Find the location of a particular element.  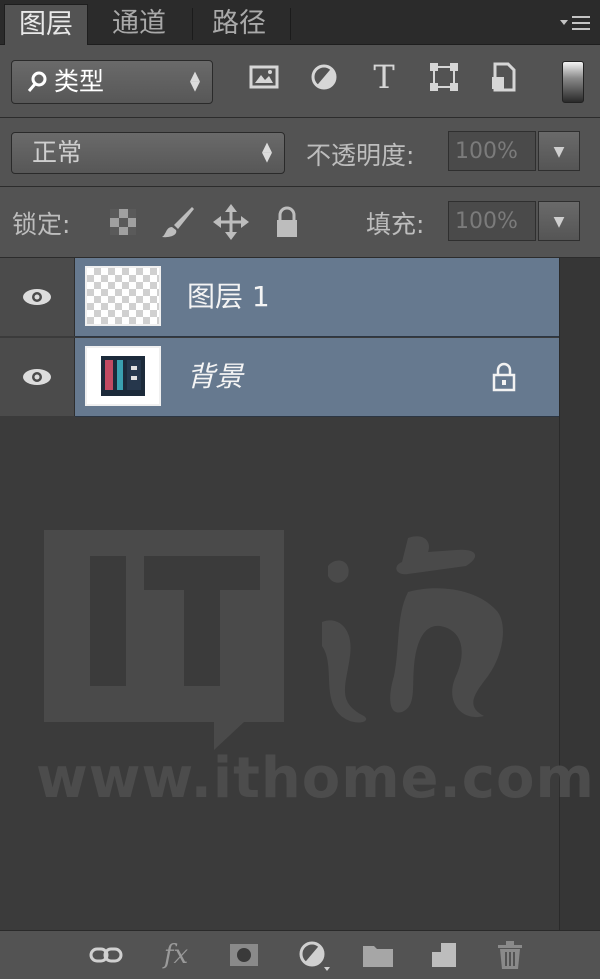

fill-dropdown-icon: ▼ is located at coordinates (559, 221).